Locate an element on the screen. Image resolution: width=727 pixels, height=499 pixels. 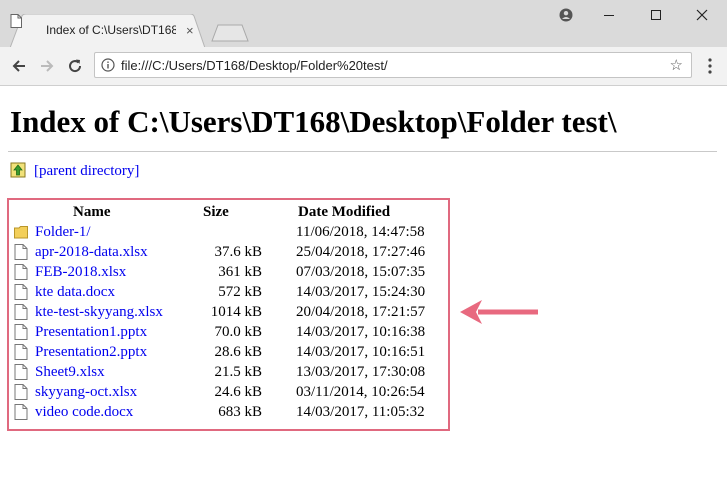
file-size: 1014 kB is located at coordinates (236, 312).